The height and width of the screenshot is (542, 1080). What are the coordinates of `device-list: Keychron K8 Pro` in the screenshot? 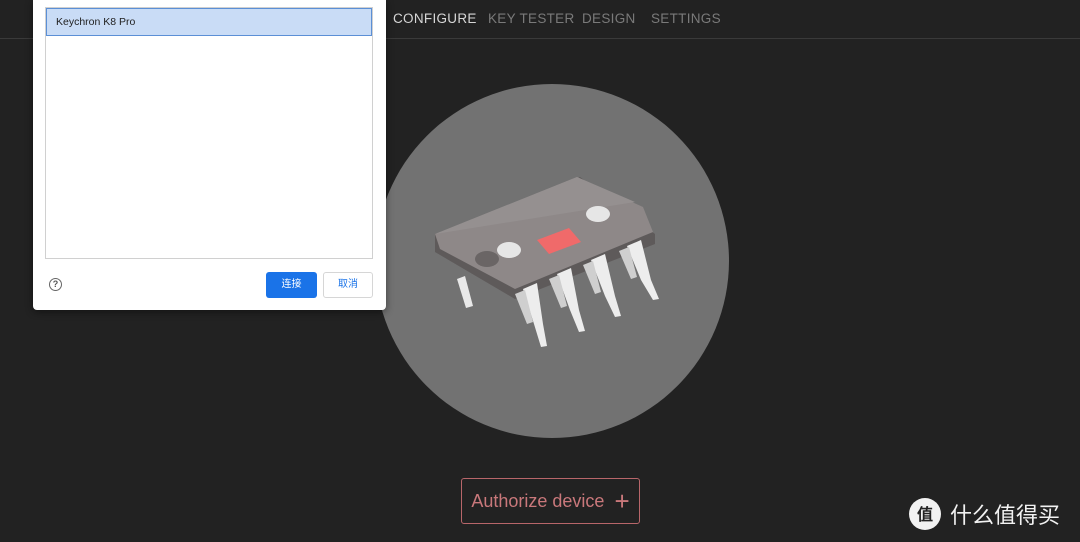 It's located at (209, 133).